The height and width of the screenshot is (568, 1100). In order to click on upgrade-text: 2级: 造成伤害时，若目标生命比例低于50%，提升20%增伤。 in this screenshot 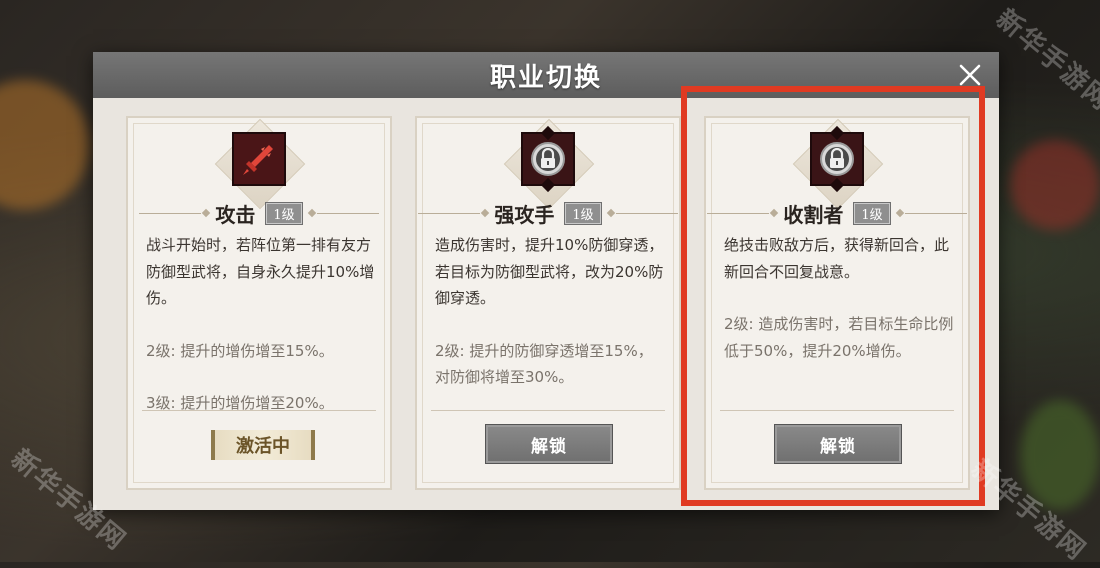, I will do `click(839, 337)`.